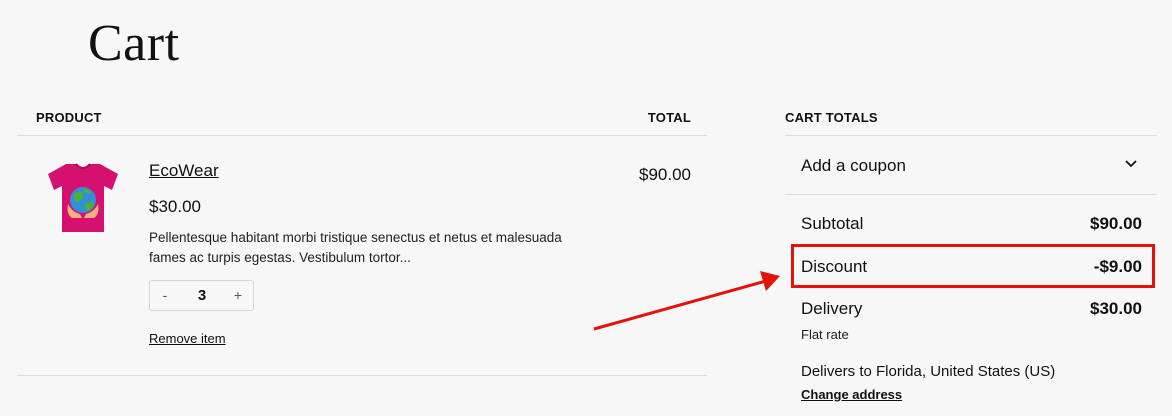 The image size is (1172, 416). What do you see at coordinates (1116, 308) in the screenshot?
I see `delivery-value: $30.00` at bounding box center [1116, 308].